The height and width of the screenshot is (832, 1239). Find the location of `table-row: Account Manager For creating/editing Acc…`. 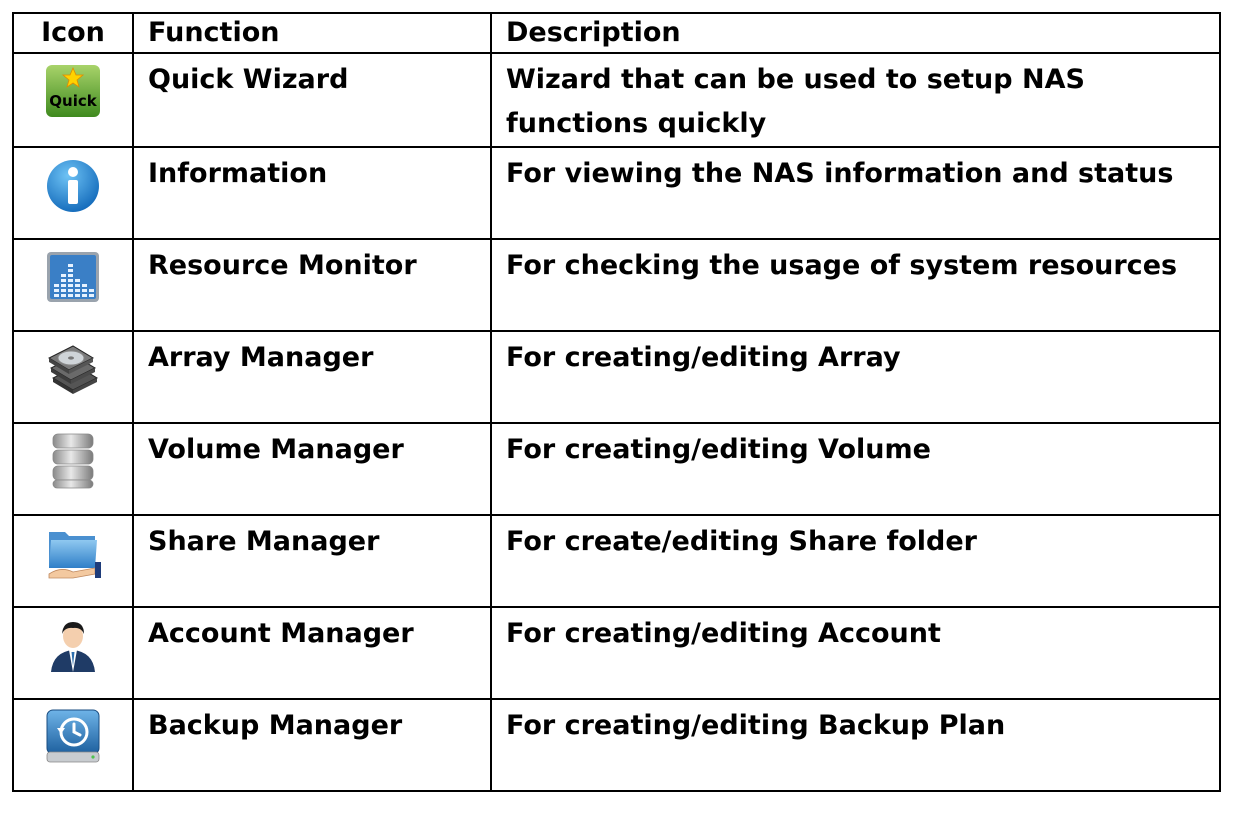

table-row: Account Manager For creating/editing Acc… is located at coordinates (616, 653).